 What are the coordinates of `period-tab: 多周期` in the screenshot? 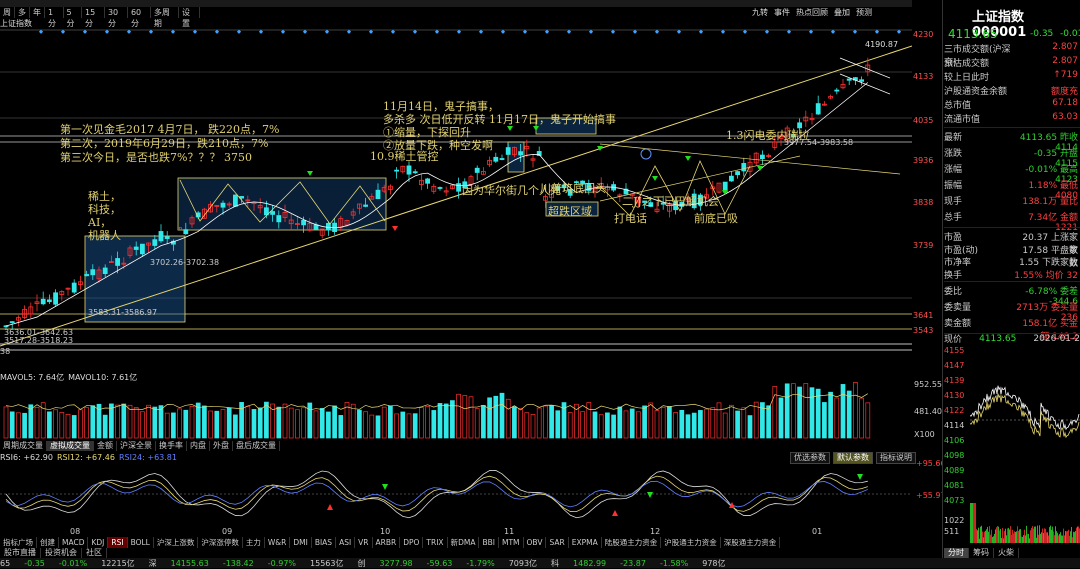 It's located at (165, 17).